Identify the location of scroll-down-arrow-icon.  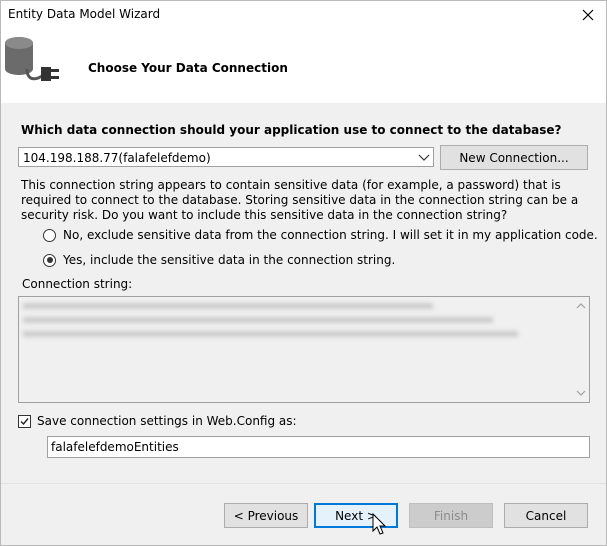
(581, 393).